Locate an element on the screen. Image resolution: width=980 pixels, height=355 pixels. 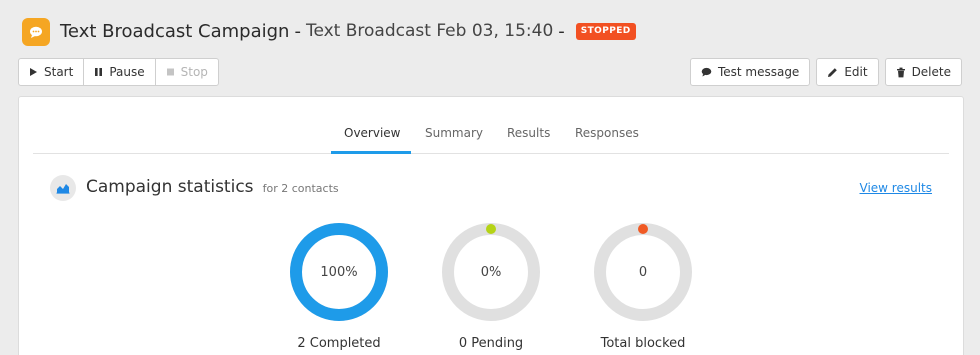
test-message-label: Test message is located at coordinates (758, 72).